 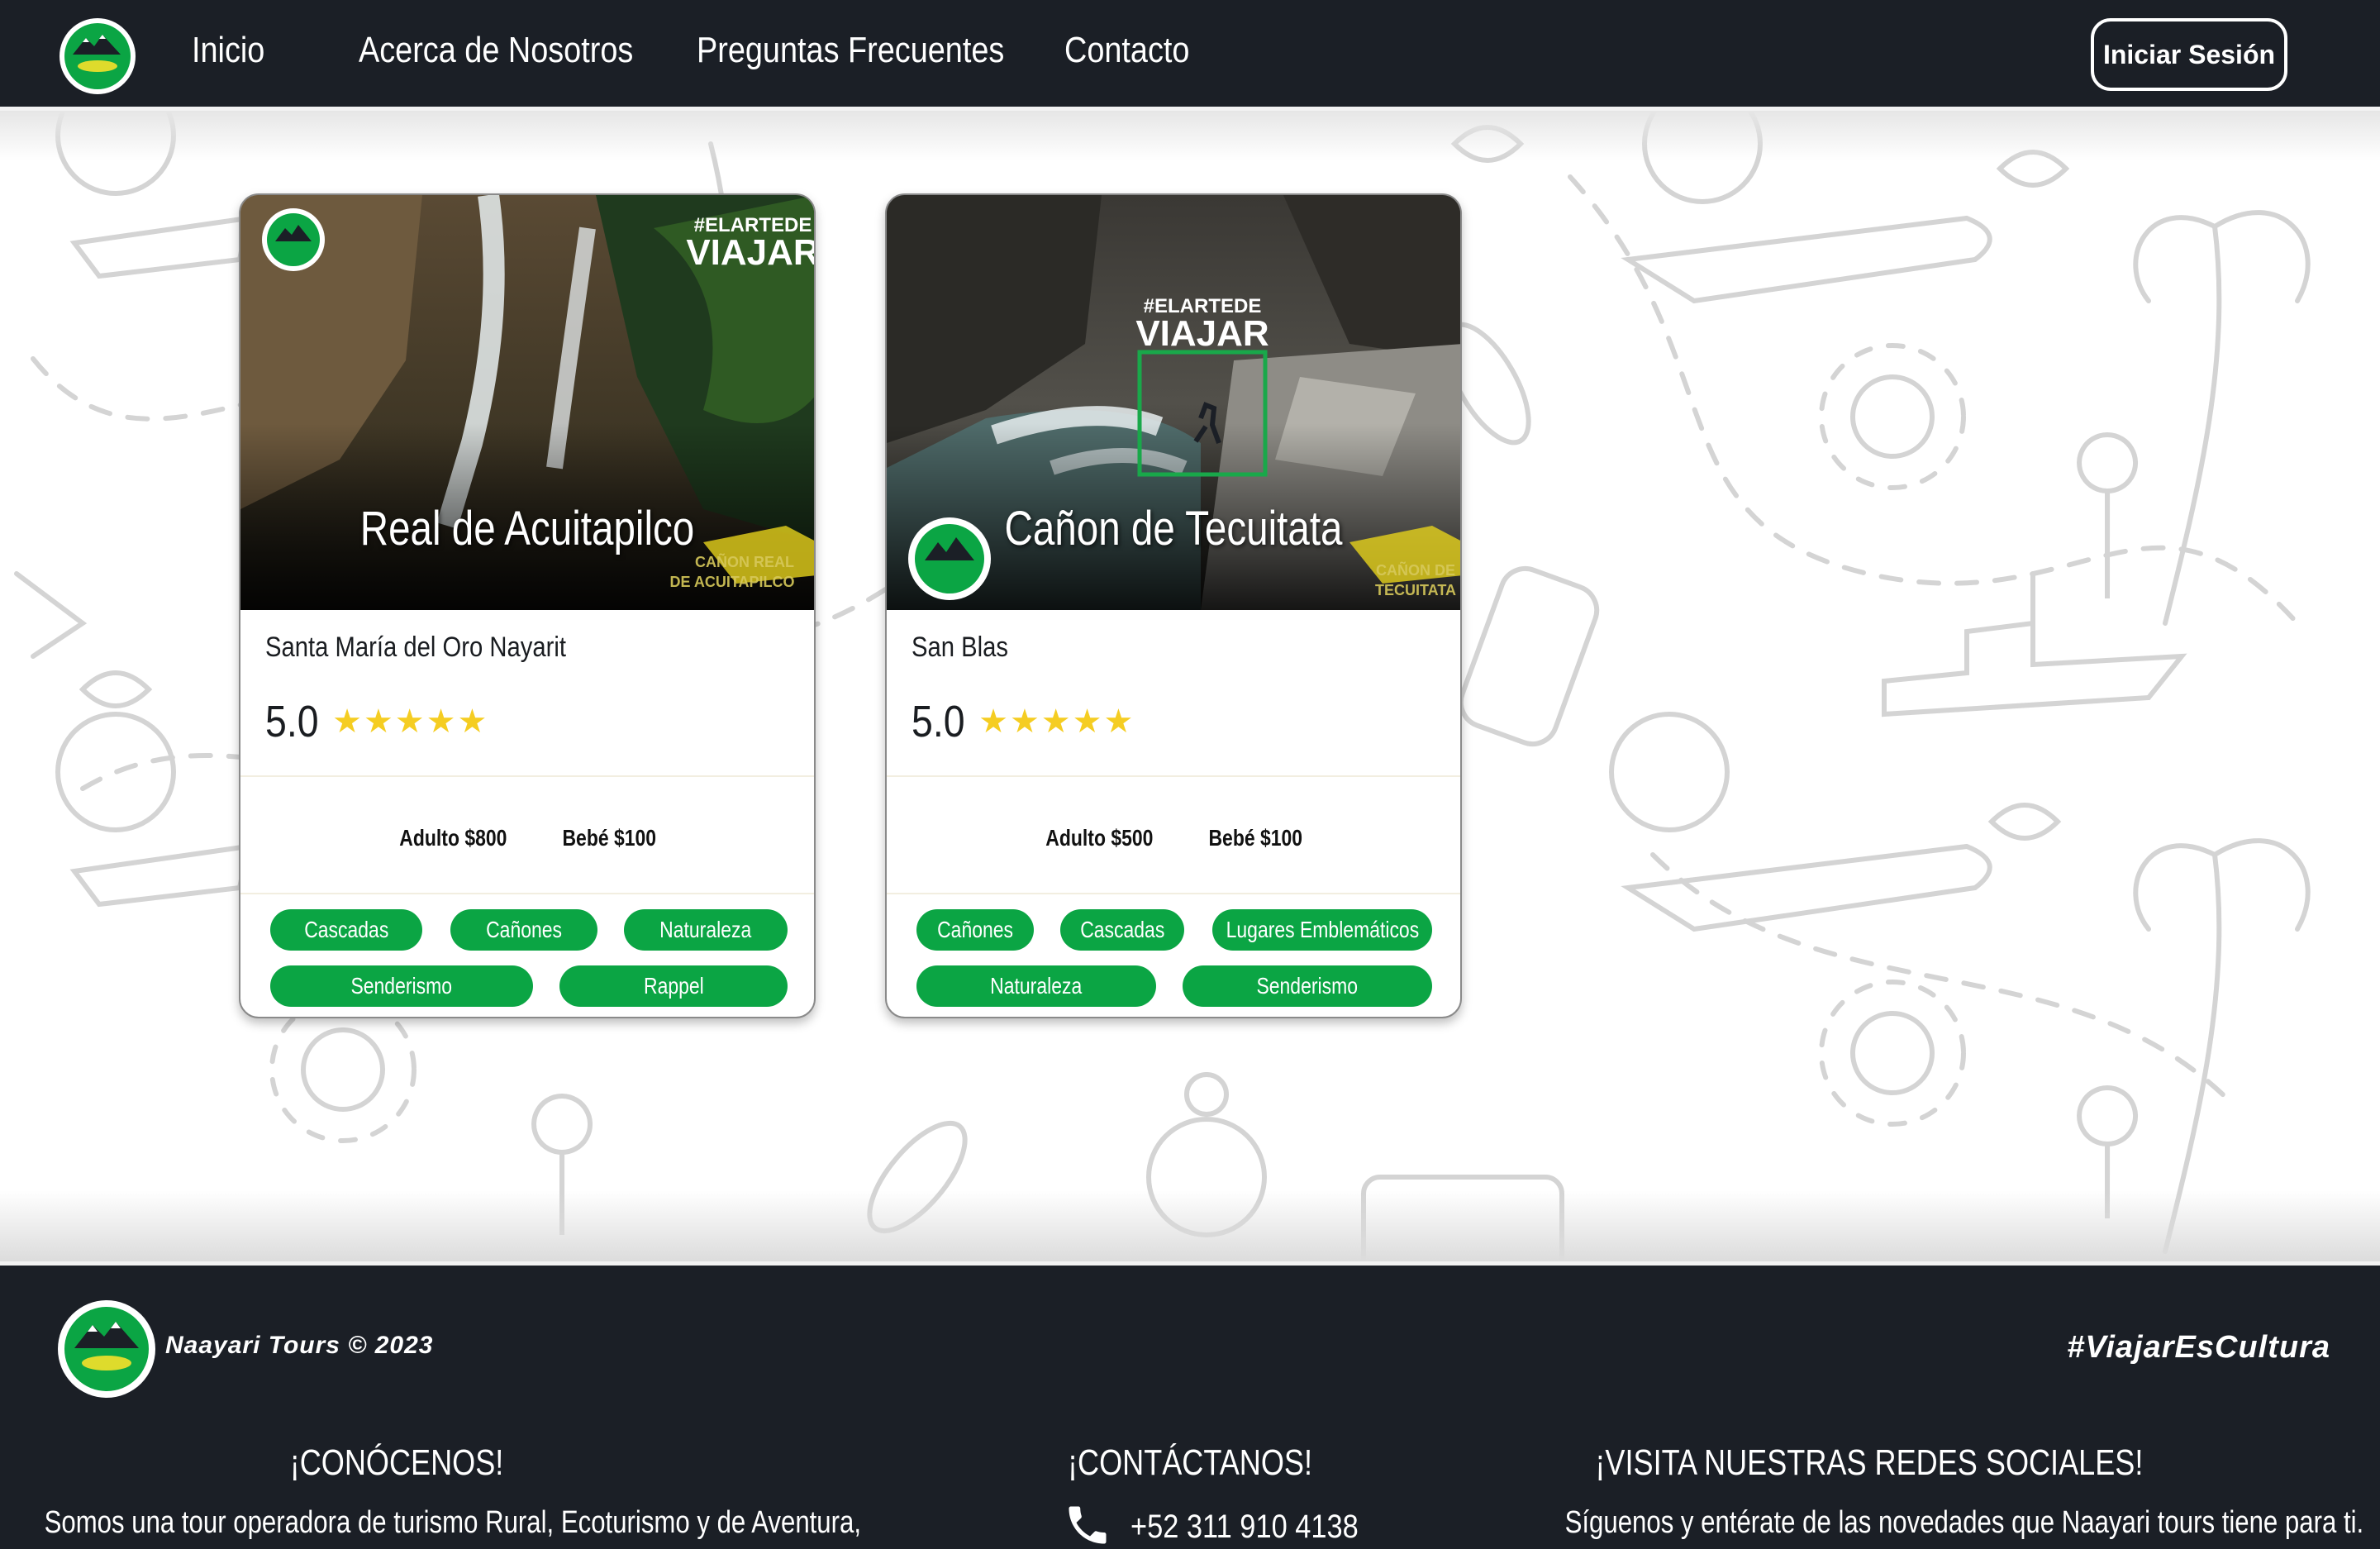 I want to click on price-adult: Adulto $800, so click(x=453, y=838).